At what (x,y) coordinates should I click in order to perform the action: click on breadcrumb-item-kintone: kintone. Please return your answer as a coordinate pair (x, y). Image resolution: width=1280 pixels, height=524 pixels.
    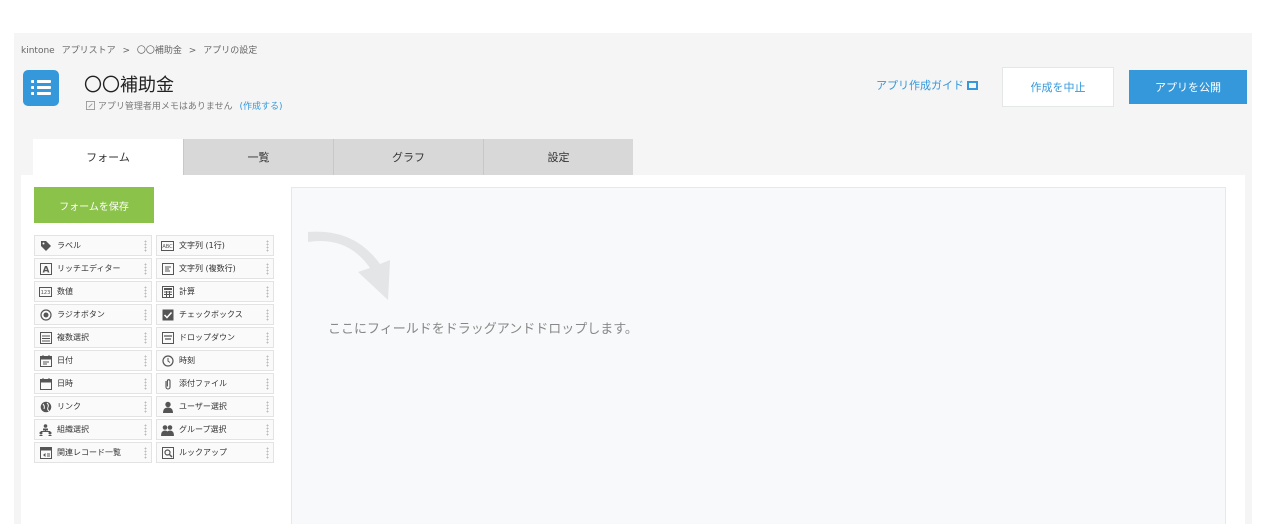
    Looking at the image, I should click on (38, 51).